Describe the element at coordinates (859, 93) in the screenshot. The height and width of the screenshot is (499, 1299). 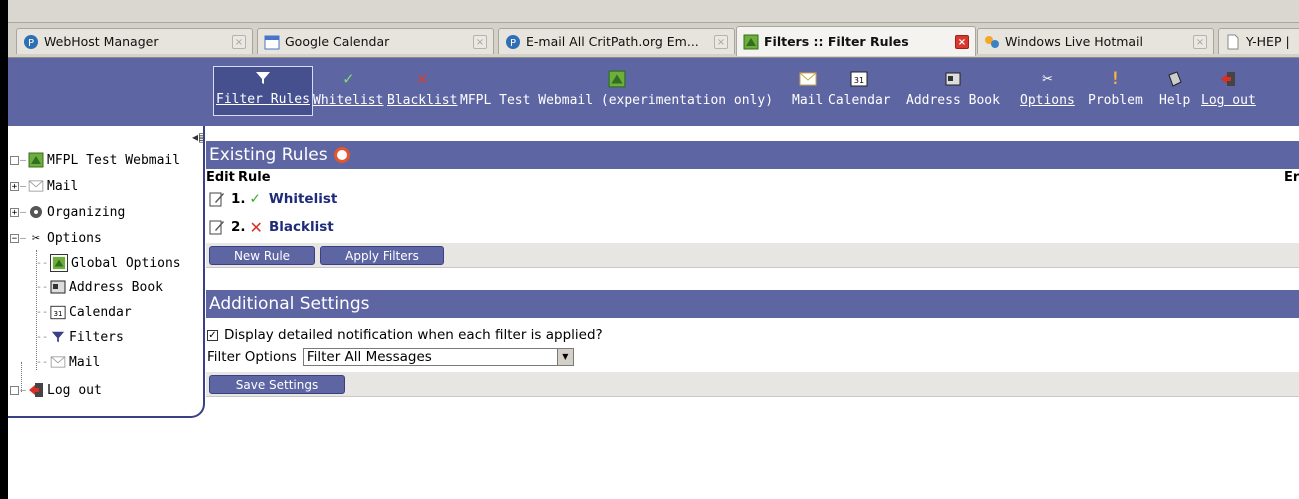
I see `nav-calendar: 31 Calendar` at that location.